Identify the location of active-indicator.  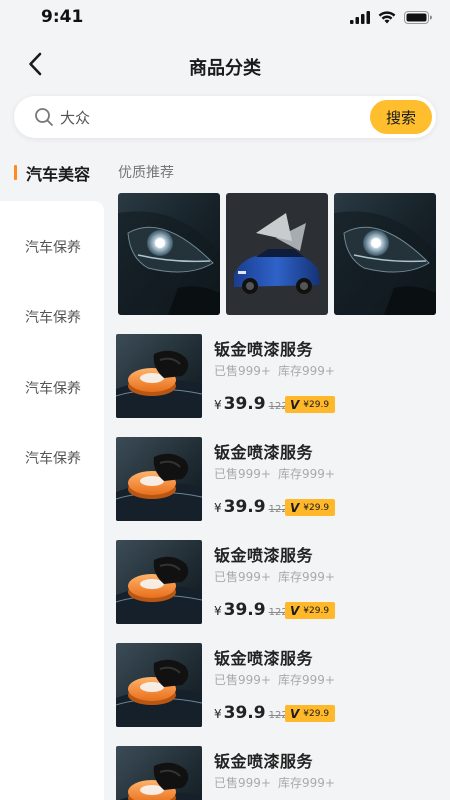
(15, 172).